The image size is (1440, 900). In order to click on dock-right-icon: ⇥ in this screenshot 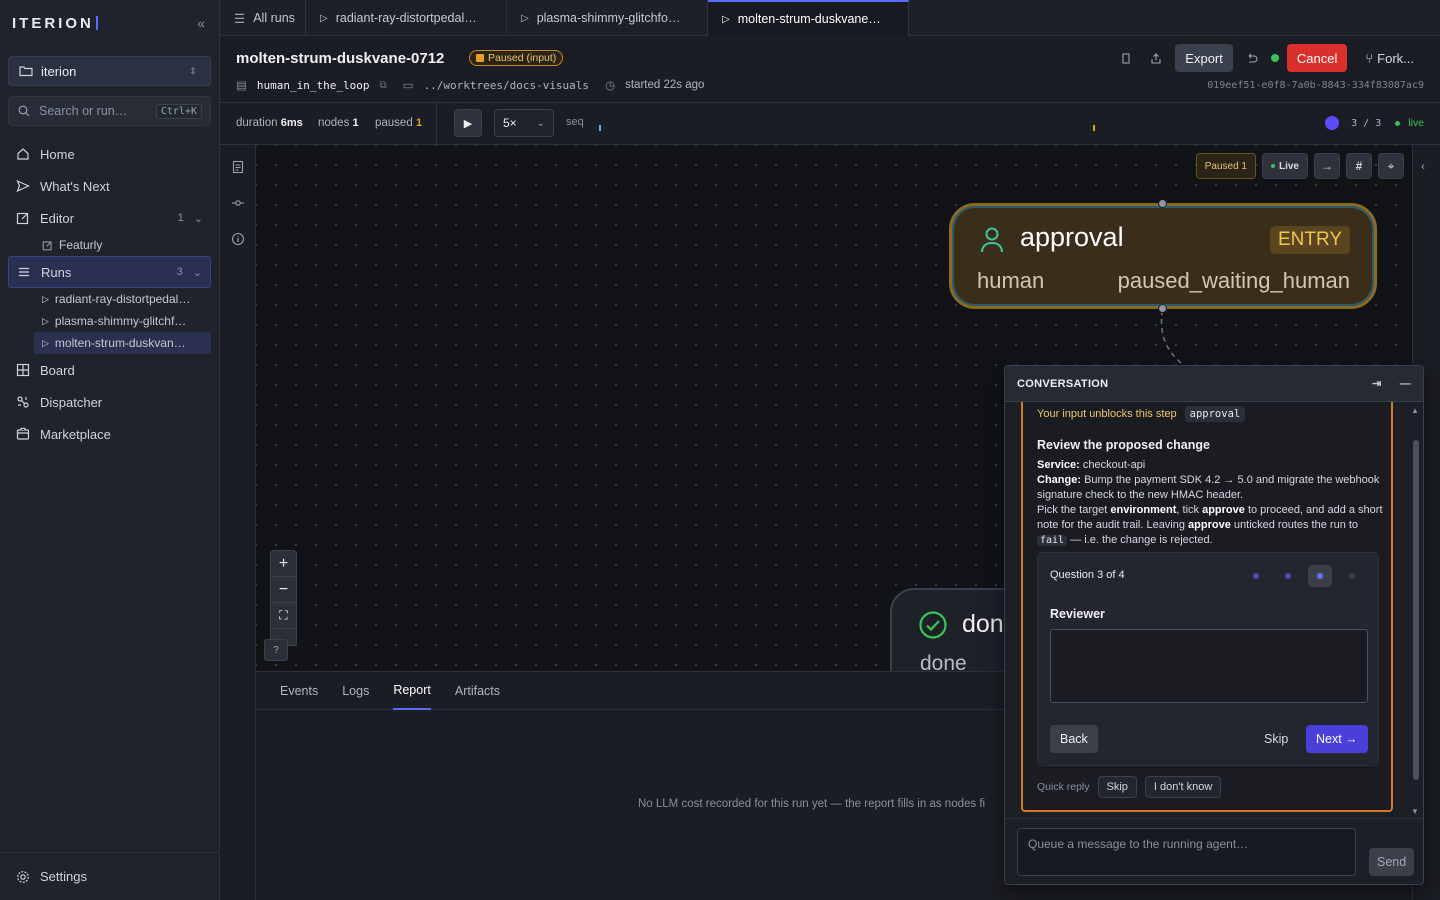, I will do `click(1377, 383)`.